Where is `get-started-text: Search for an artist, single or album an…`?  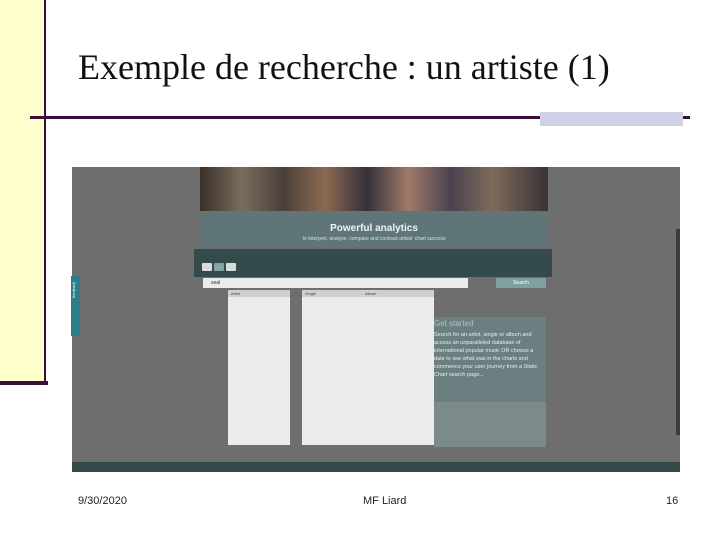 get-started-text: Search for an artist, single or album an… is located at coordinates (486, 355).